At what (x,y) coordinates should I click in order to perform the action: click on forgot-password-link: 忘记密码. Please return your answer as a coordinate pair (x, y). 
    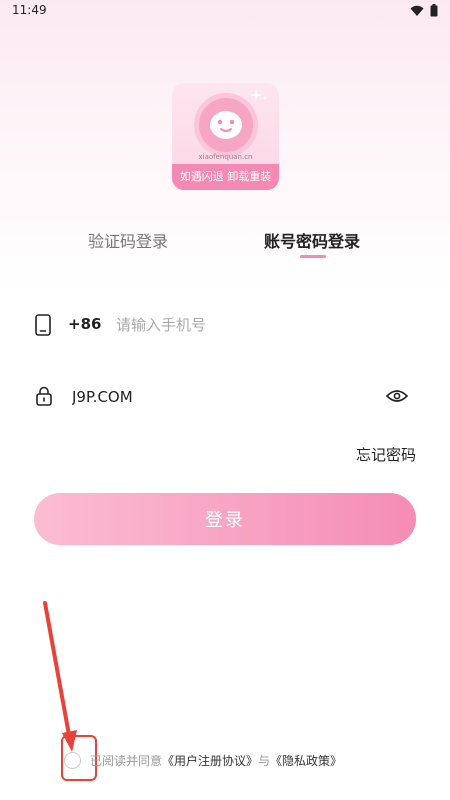
    Looking at the image, I should click on (386, 454).